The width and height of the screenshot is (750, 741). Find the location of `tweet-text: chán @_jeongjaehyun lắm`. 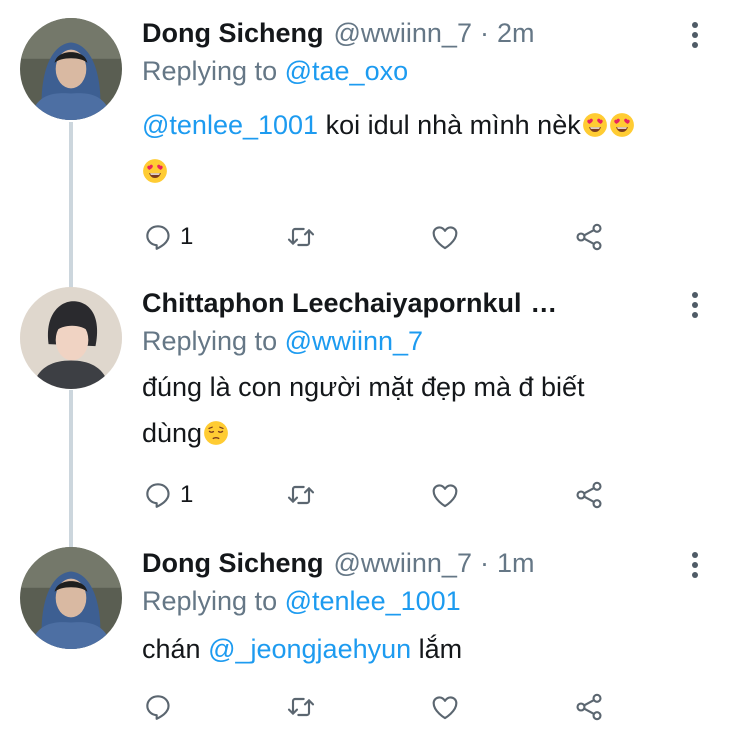

tweet-text: chán @_jeongjaehyun lắm is located at coordinates (302, 649).